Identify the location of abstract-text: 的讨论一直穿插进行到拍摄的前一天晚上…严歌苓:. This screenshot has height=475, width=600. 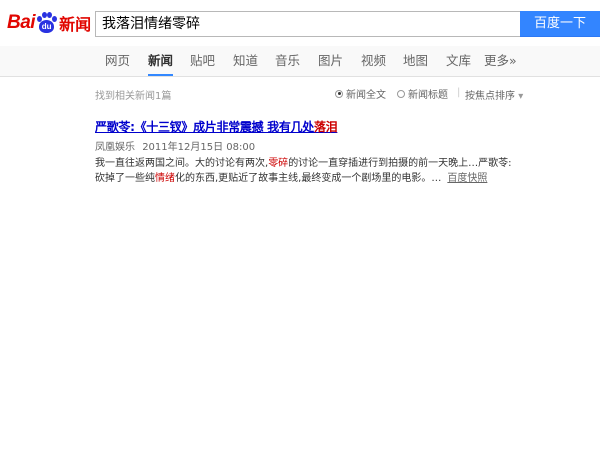
(400, 163).